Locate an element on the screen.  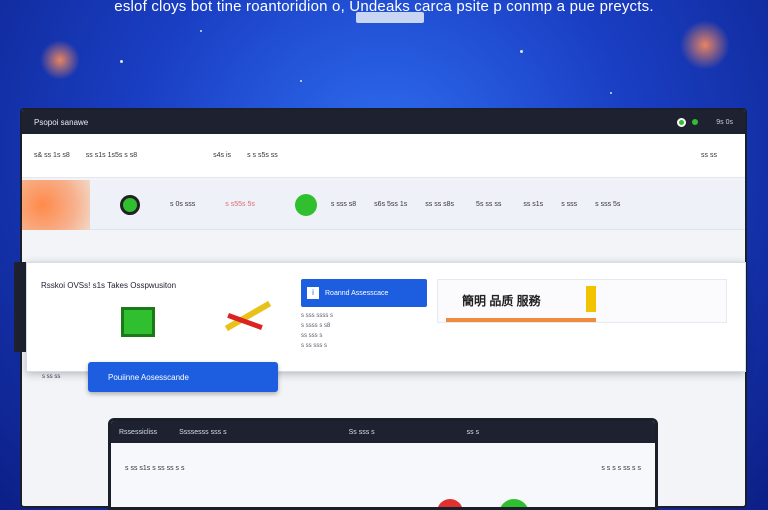
list-item: s ssss s s8 is located at coordinates (317, 326).